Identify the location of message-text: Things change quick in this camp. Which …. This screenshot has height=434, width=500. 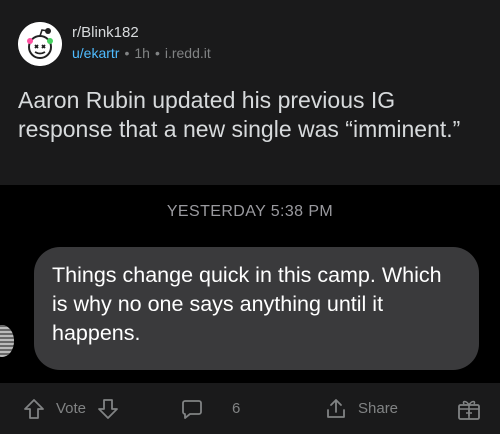
(247, 304).